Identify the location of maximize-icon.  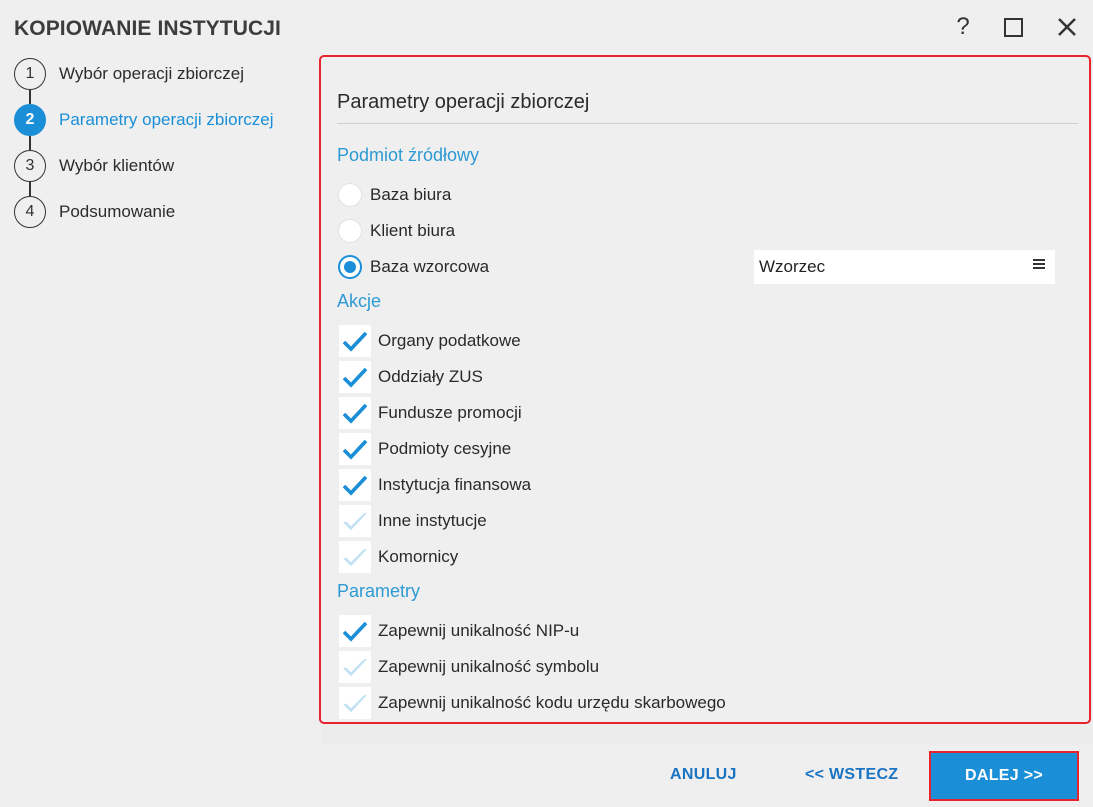
(1013, 27).